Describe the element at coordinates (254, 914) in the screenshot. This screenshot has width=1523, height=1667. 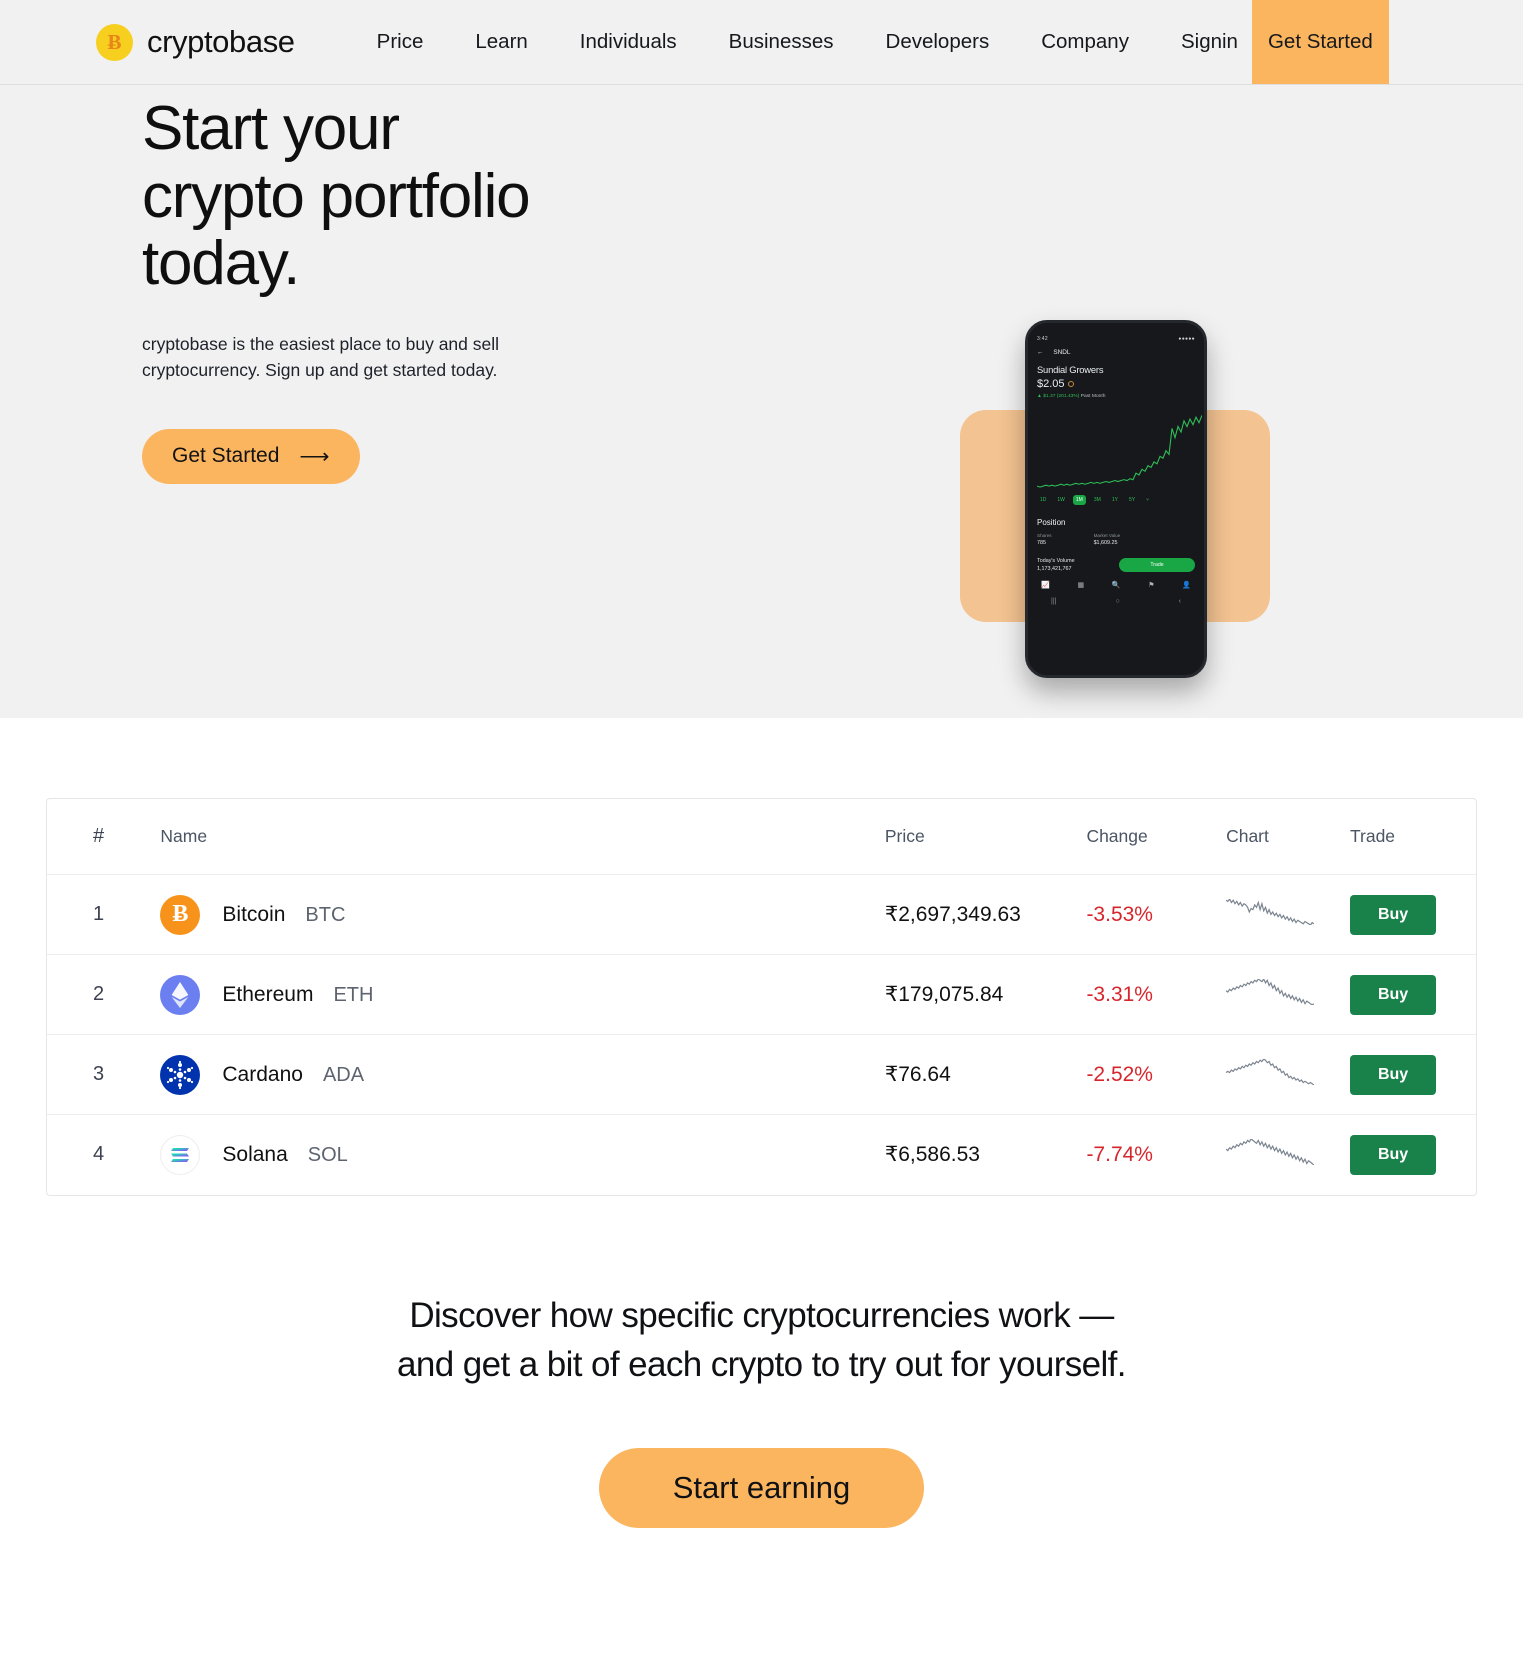
I see `coin-name: Bitcoin` at that location.